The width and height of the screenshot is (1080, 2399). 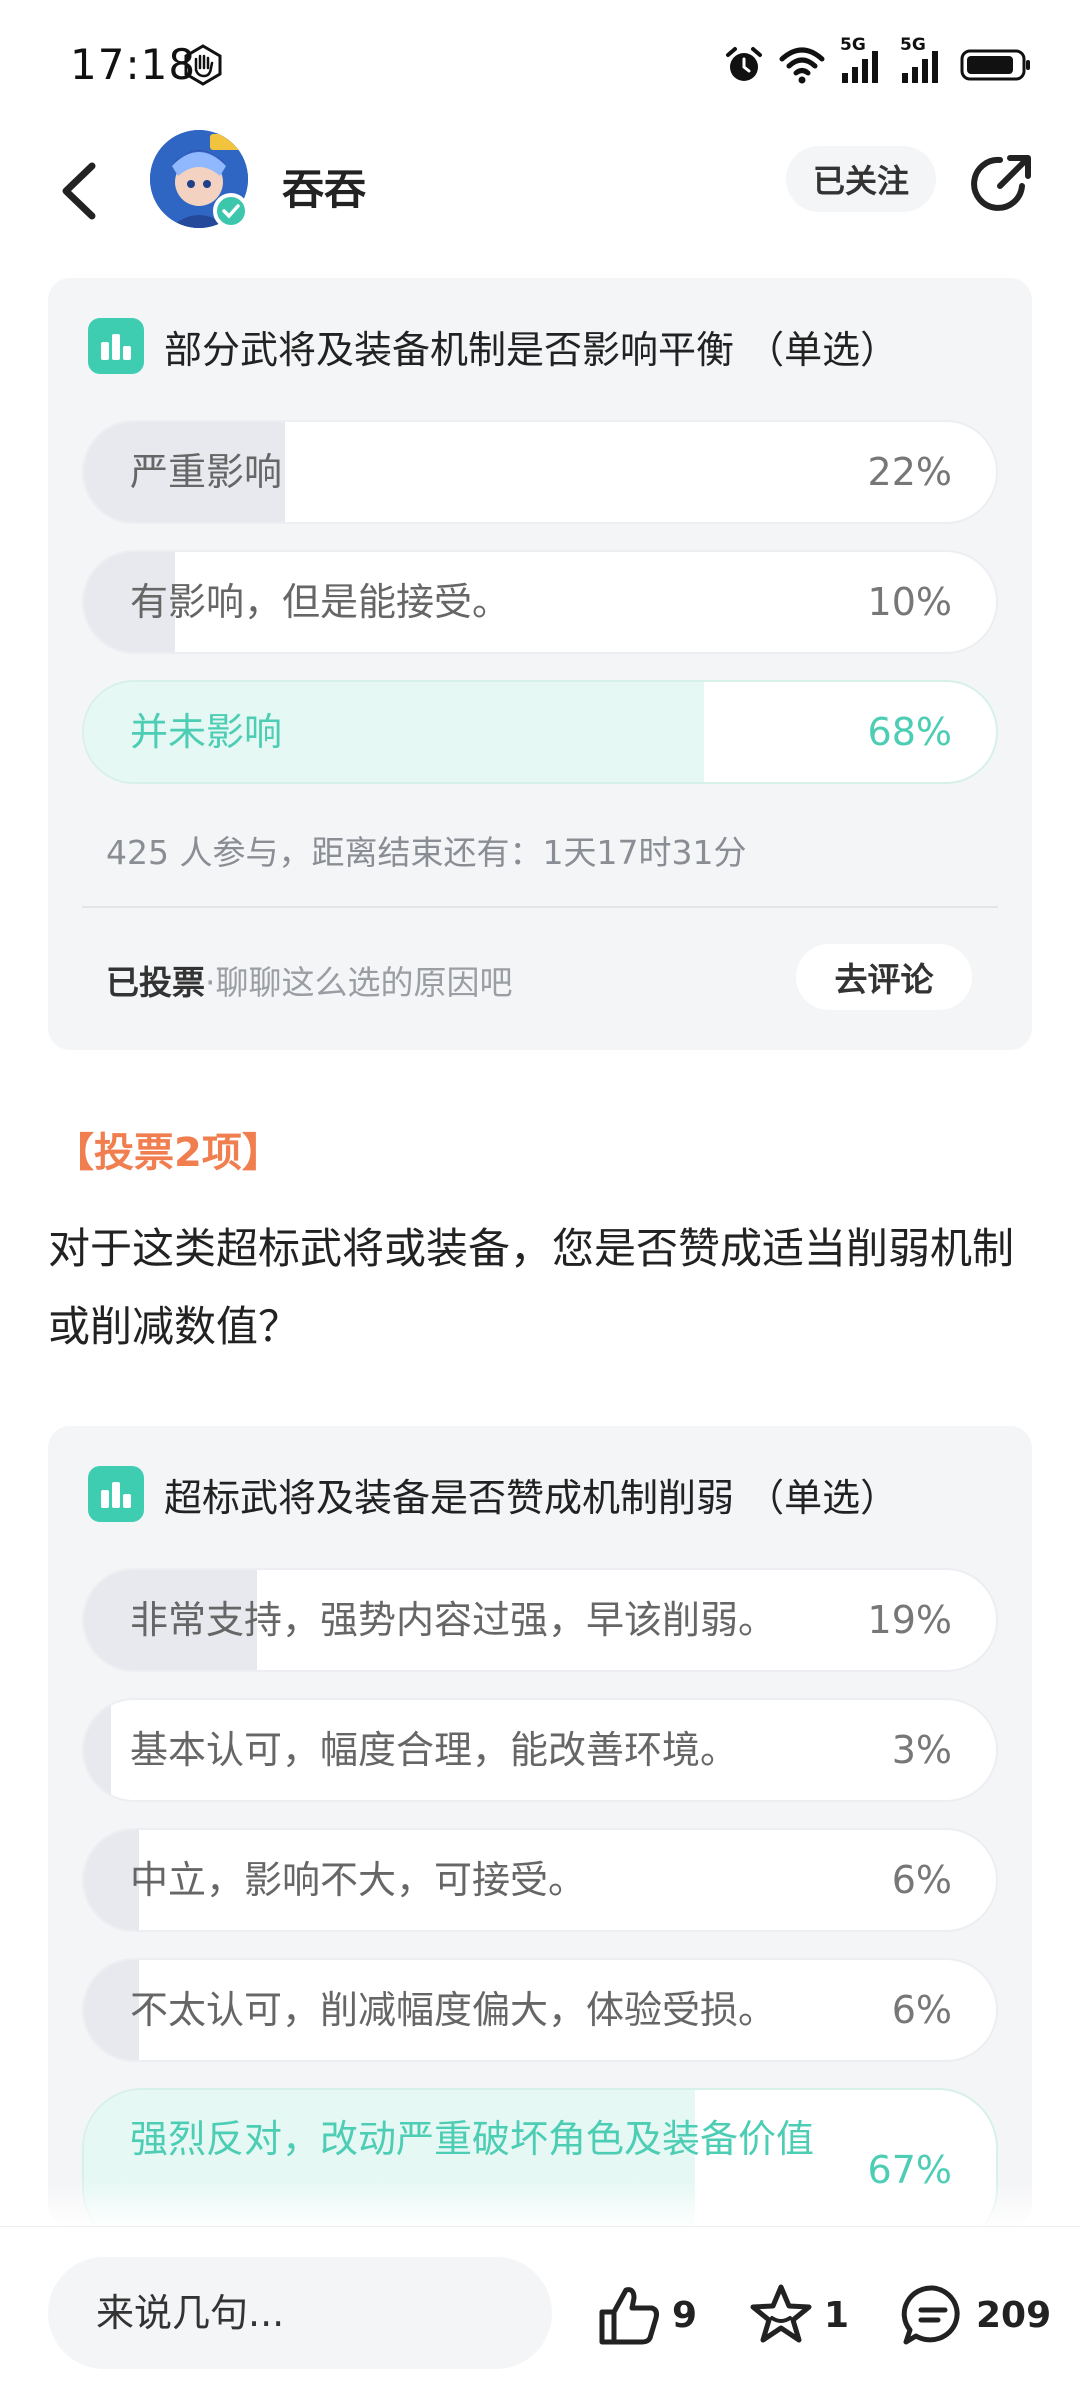 I want to click on poll-header: 部分武将及装备机制是否影响平衡 （单选）, so click(x=493, y=346).